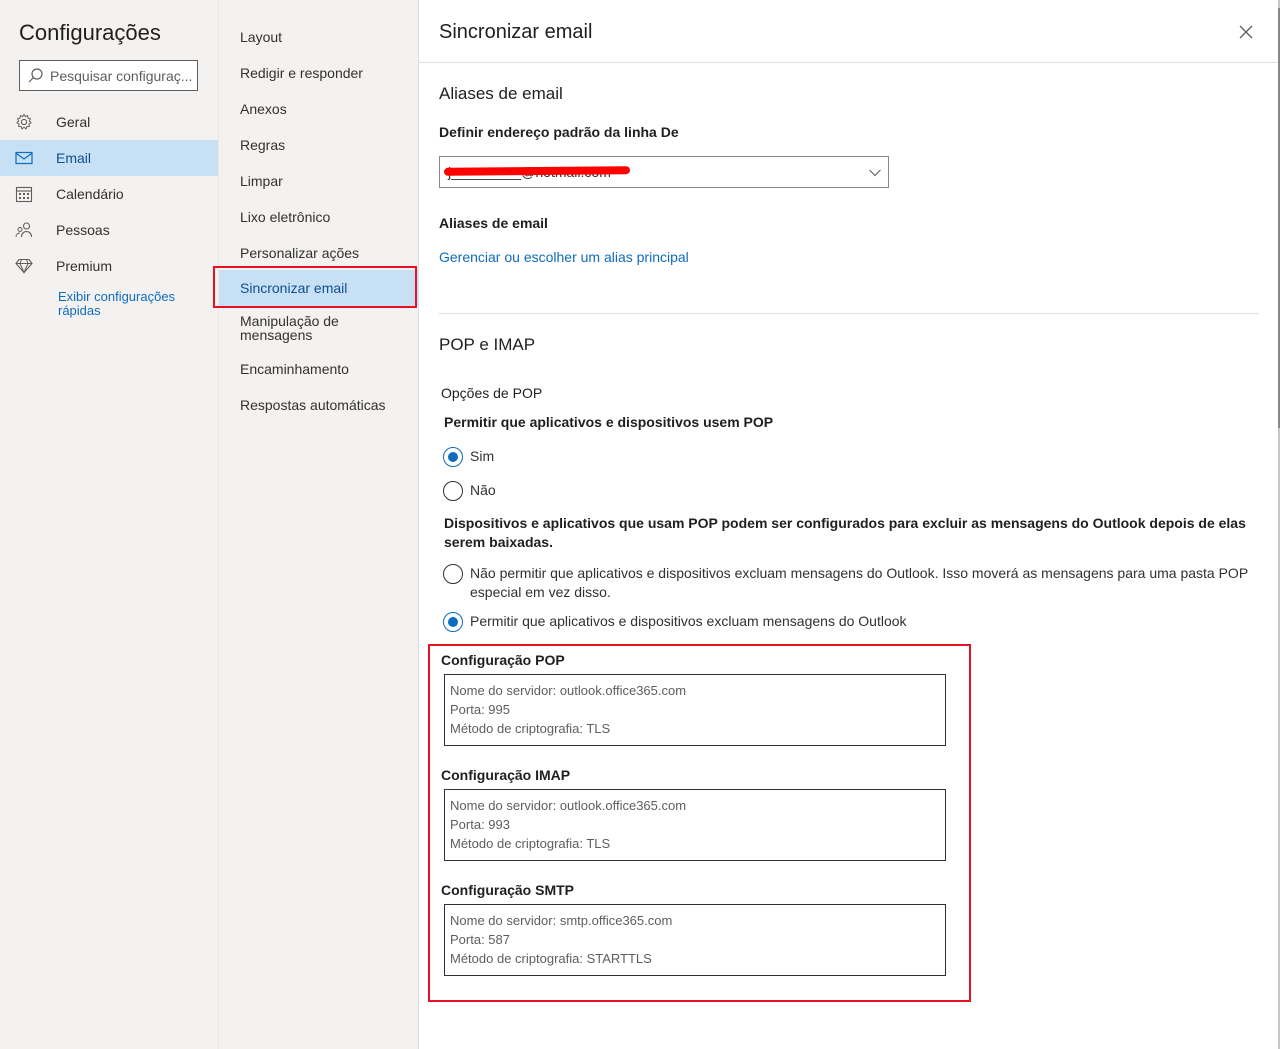 This screenshot has height=1049, width=1280. What do you see at coordinates (559, 132) in the screenshot?
I see `default-from-label: Definir endereço padrão da linha De` at bounding box center [559, 132].